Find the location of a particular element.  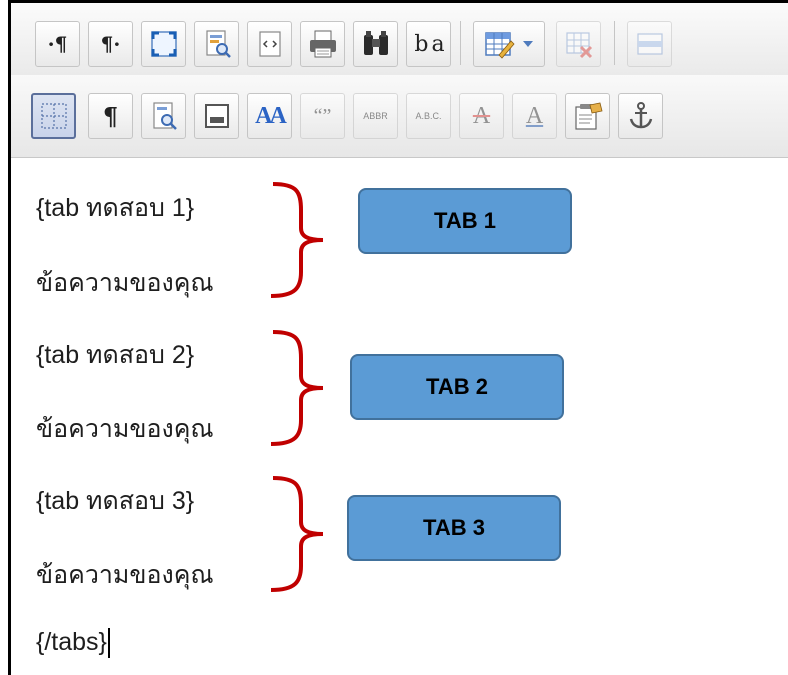

paragraph-rtl-icon: ¶· is located at coordinates (110, 44).